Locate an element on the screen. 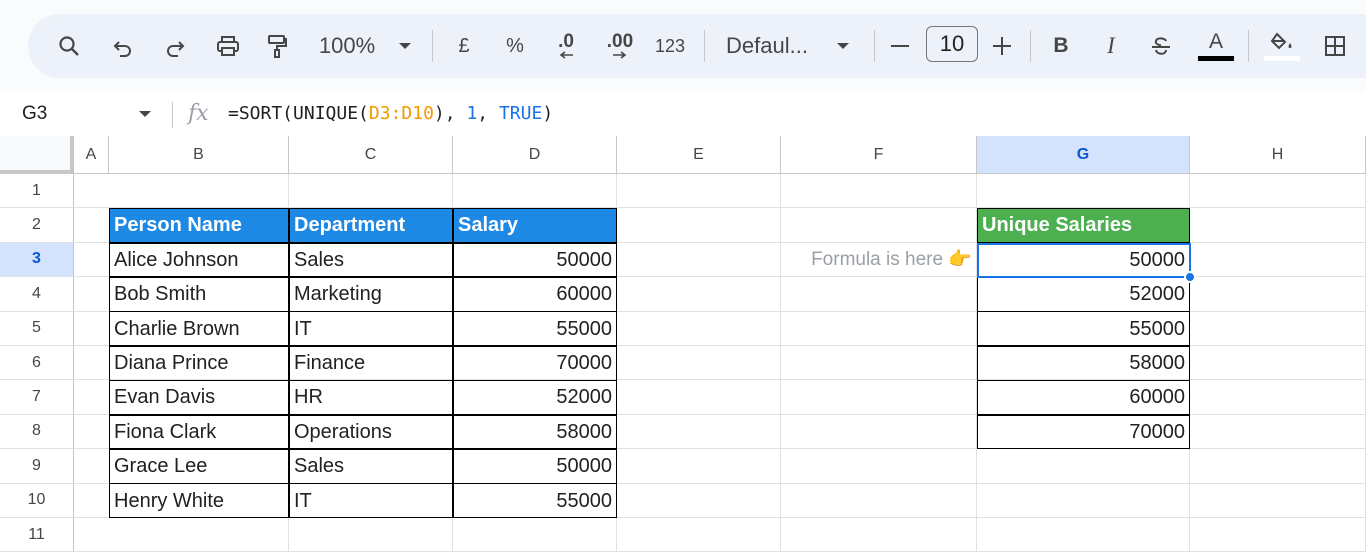  row-header-4: 4 is located at coordinates (37, 294).